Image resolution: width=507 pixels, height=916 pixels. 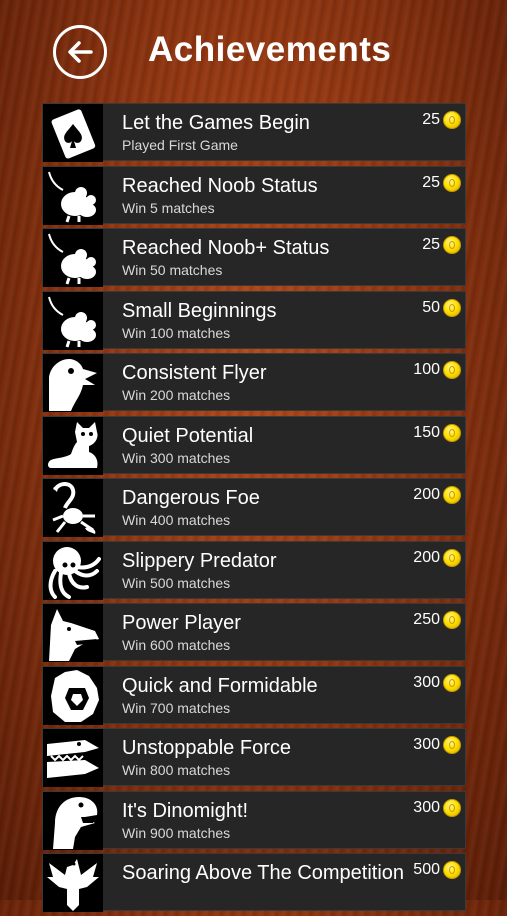 I want to click on achievement-description: Win 300 matches, so click(x=176, y=457).